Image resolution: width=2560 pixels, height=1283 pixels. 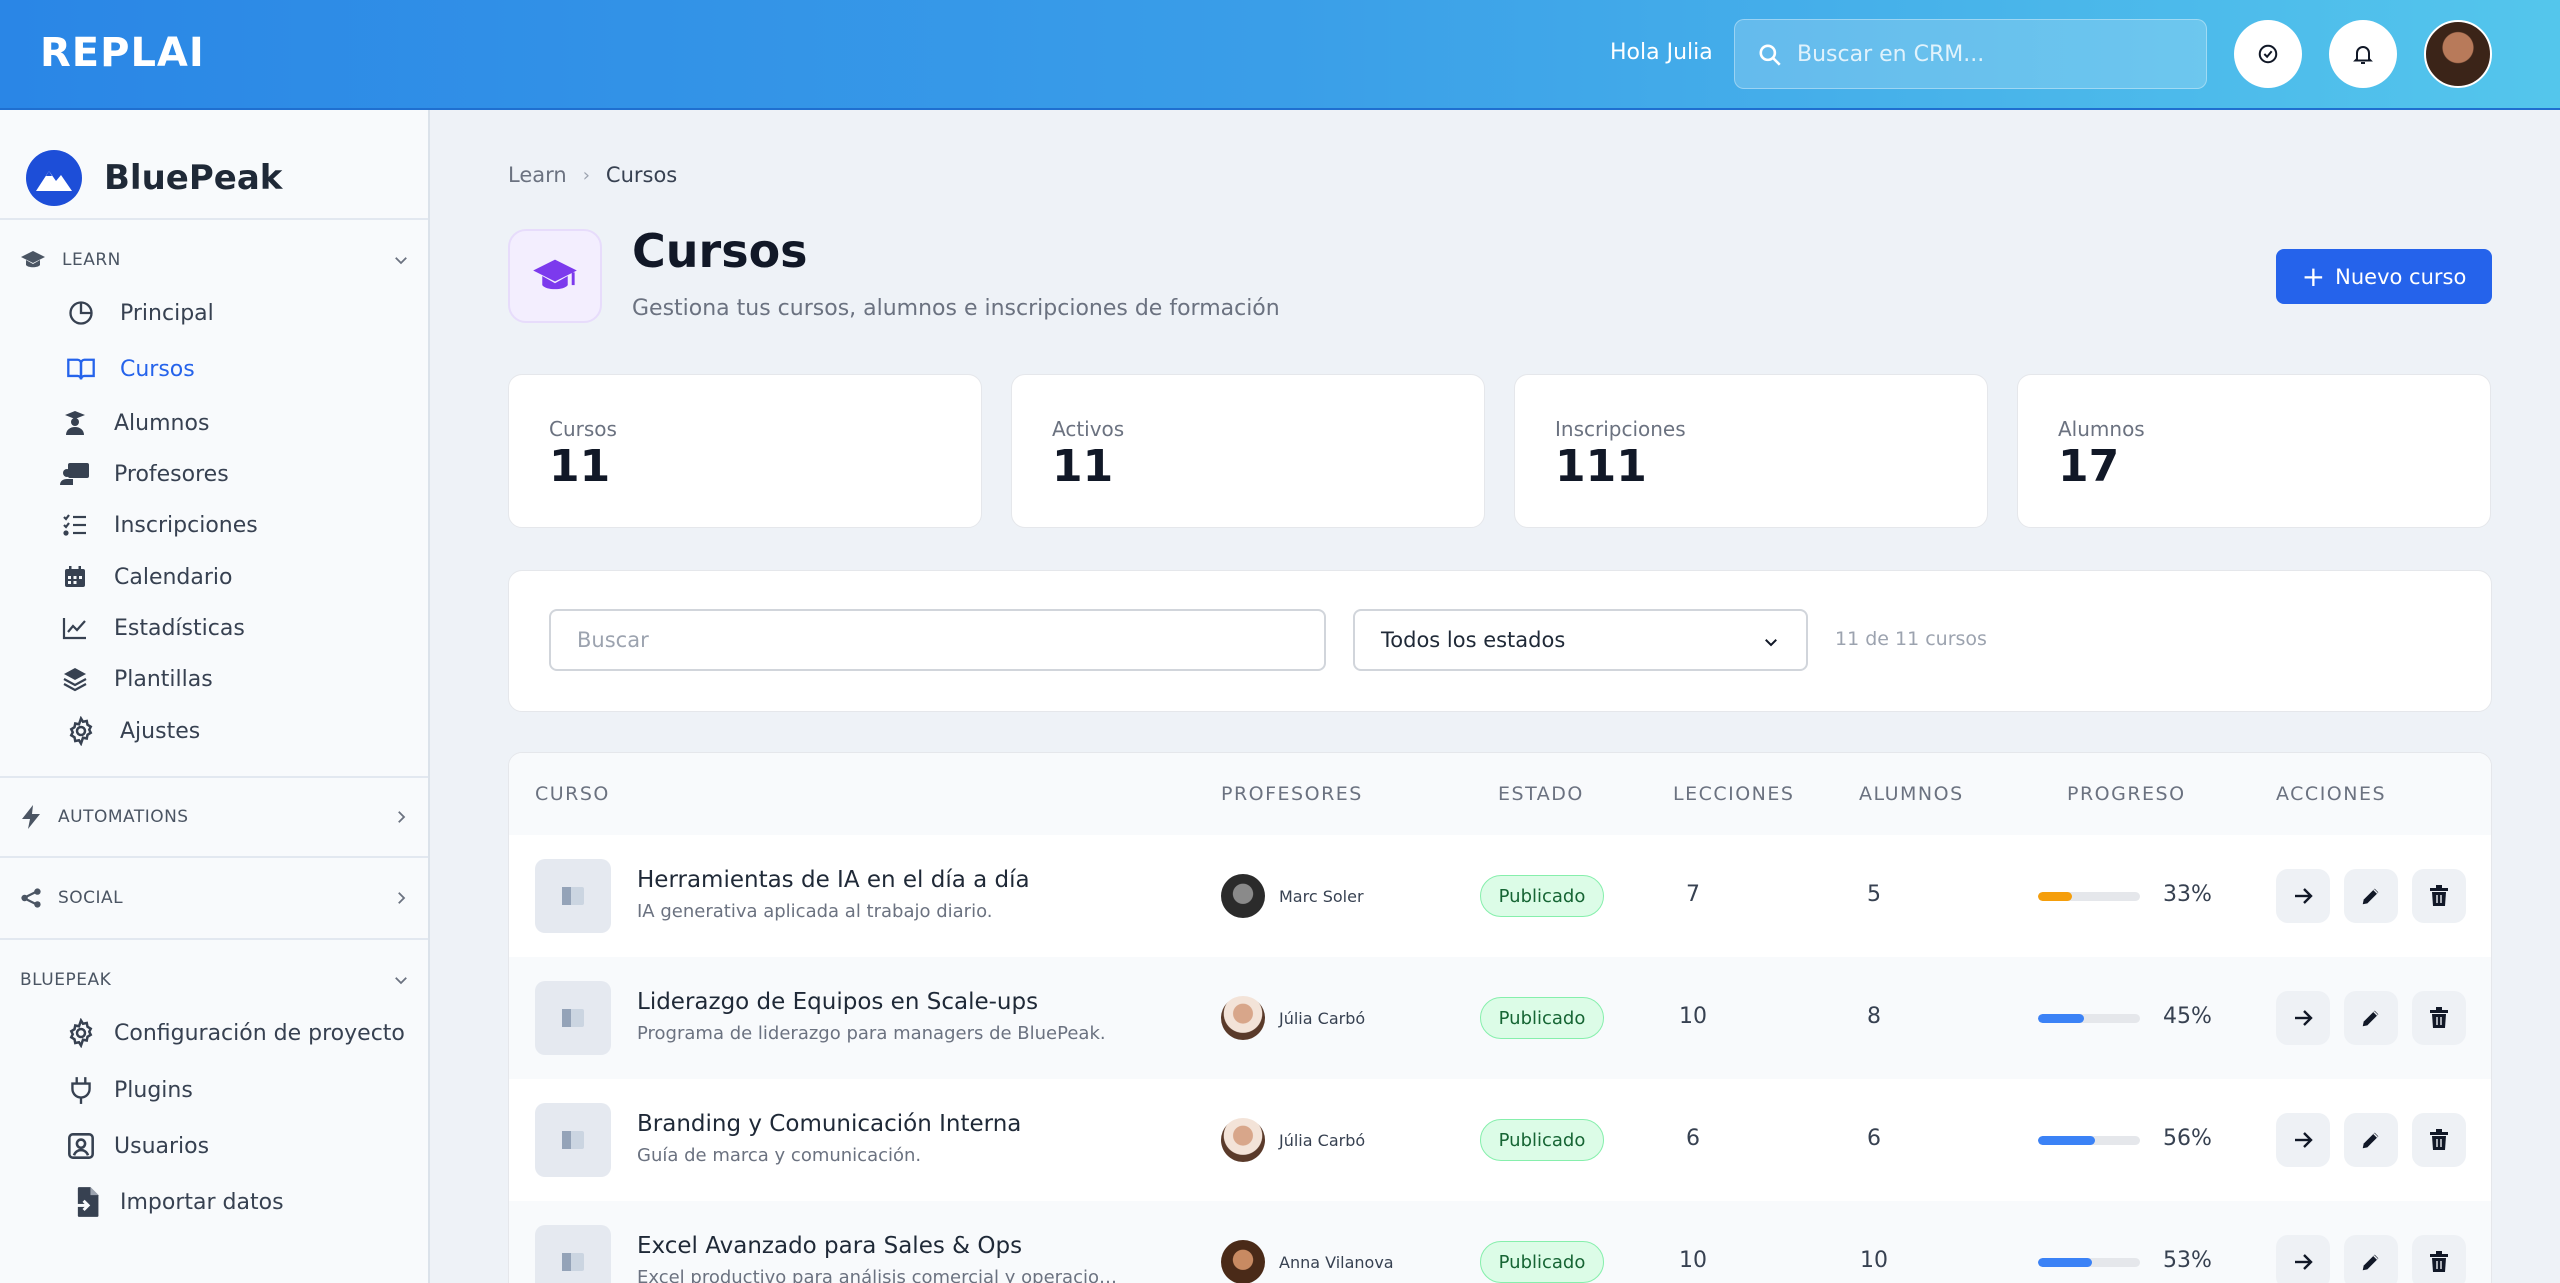 I want to click on check-circle-icon, so click(x=2268, y=54).